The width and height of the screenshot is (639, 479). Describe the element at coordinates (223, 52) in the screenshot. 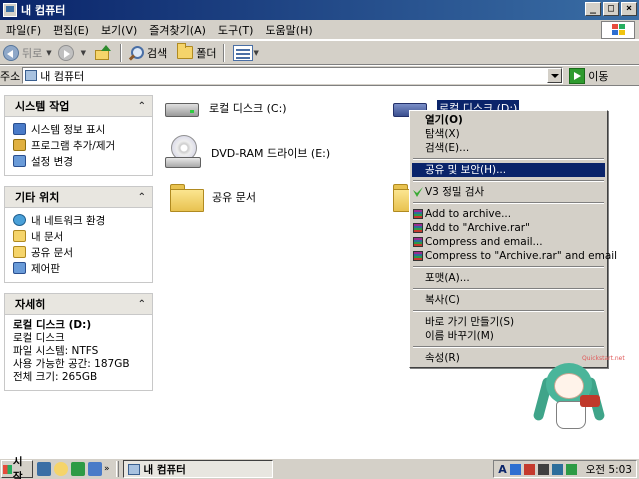

I see `toolbar-separator` at that location.